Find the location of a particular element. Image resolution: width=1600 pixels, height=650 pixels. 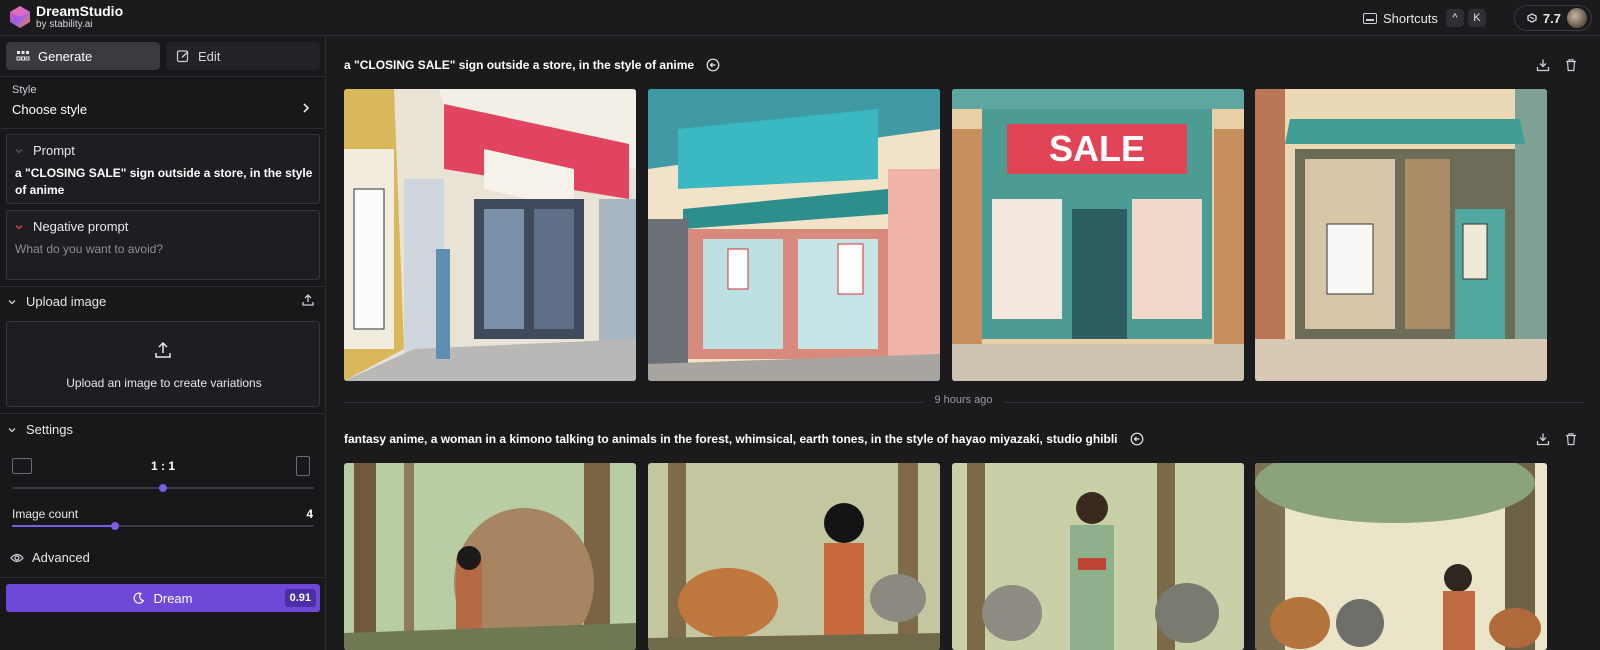

negative-prompt-header: Negative prompt is located at coordinates (71, 226).